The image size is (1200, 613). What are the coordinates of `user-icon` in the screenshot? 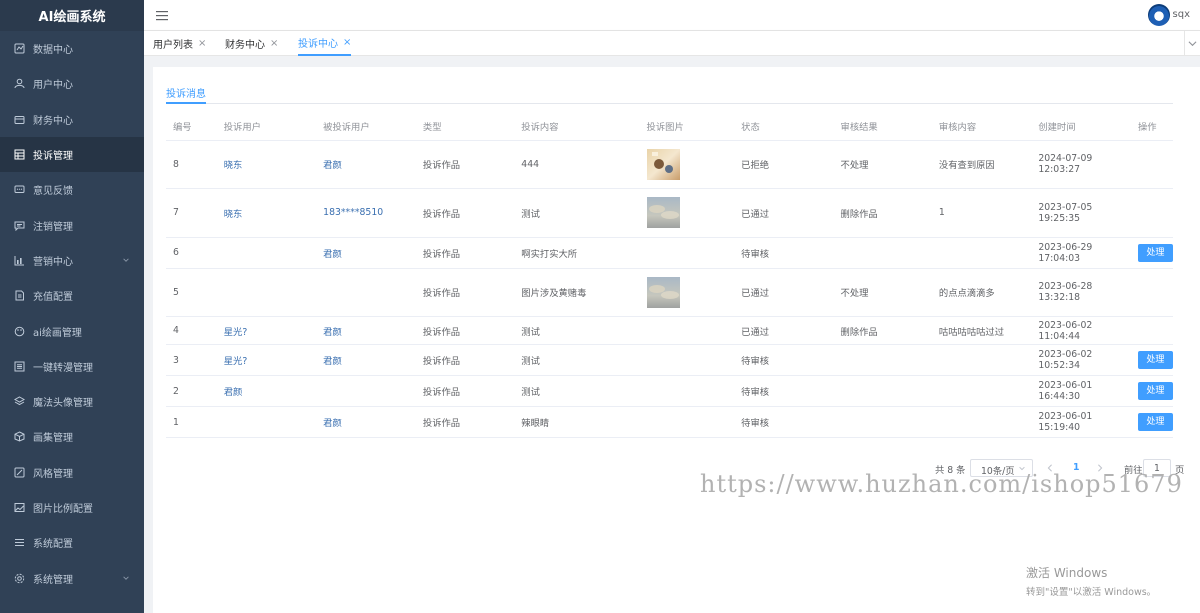 It's located at (19, 83).